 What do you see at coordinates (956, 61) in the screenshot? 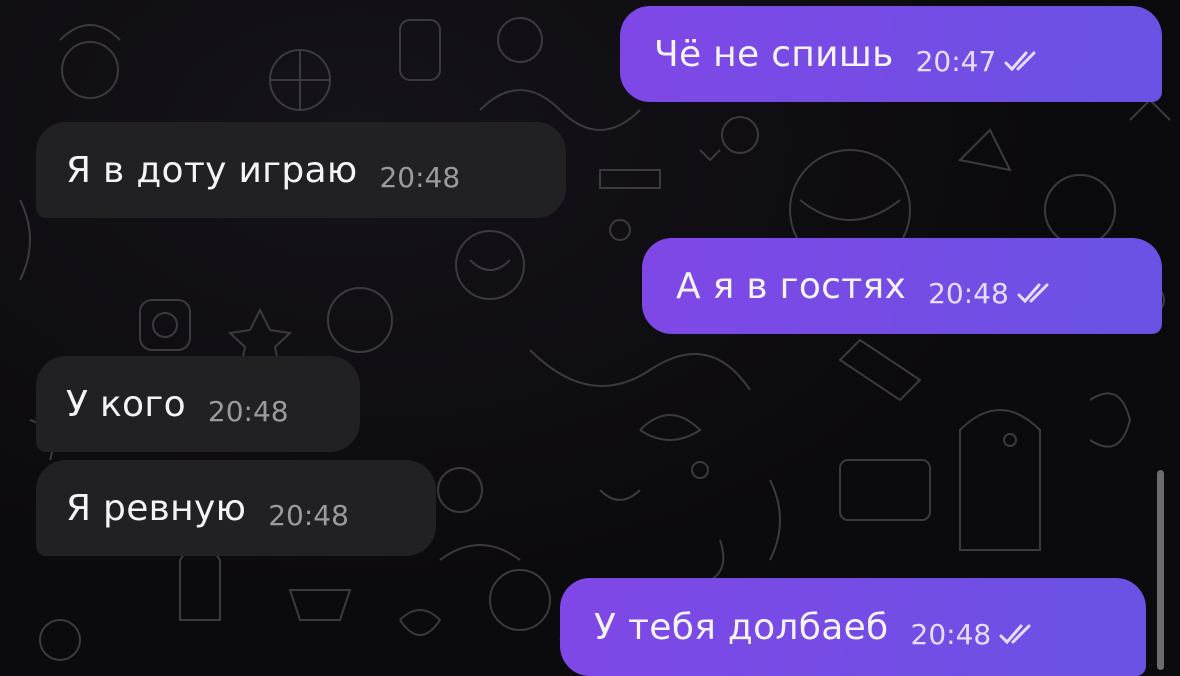
I see `message-time: 20:47` at bounding box center [956, 61].